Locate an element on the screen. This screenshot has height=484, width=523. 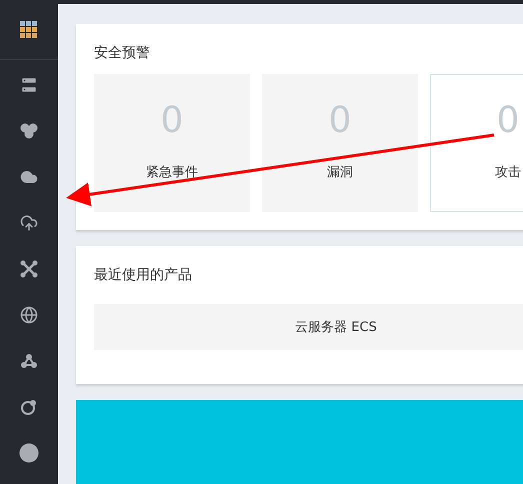
globe-icon is located at coordinates (29, 315).